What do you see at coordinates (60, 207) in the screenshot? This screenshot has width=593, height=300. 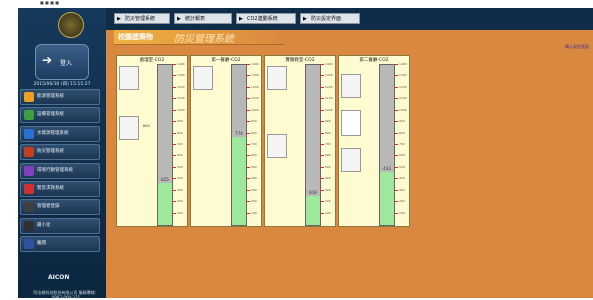 I see `sidebar-item-admin: 管理者登錄` at bounding box center [60, 207].